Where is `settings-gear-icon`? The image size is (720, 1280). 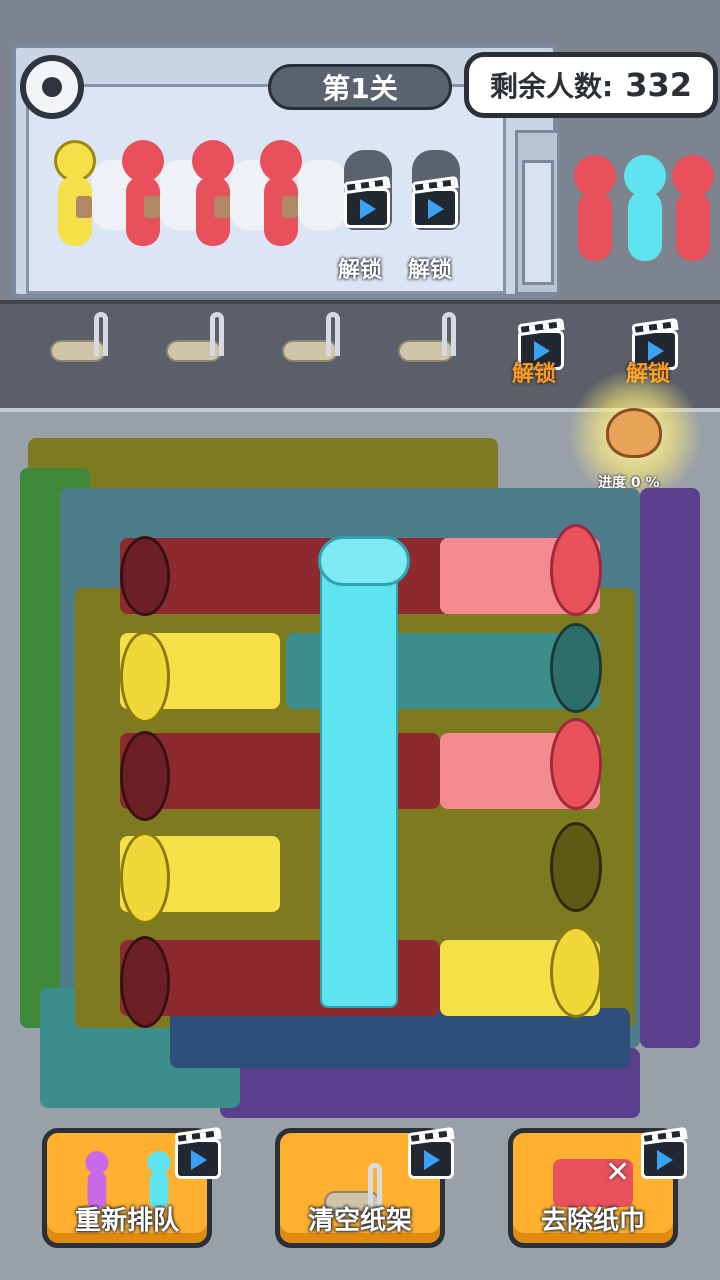 settings-gear-icon is located at coordinates (52, 87).